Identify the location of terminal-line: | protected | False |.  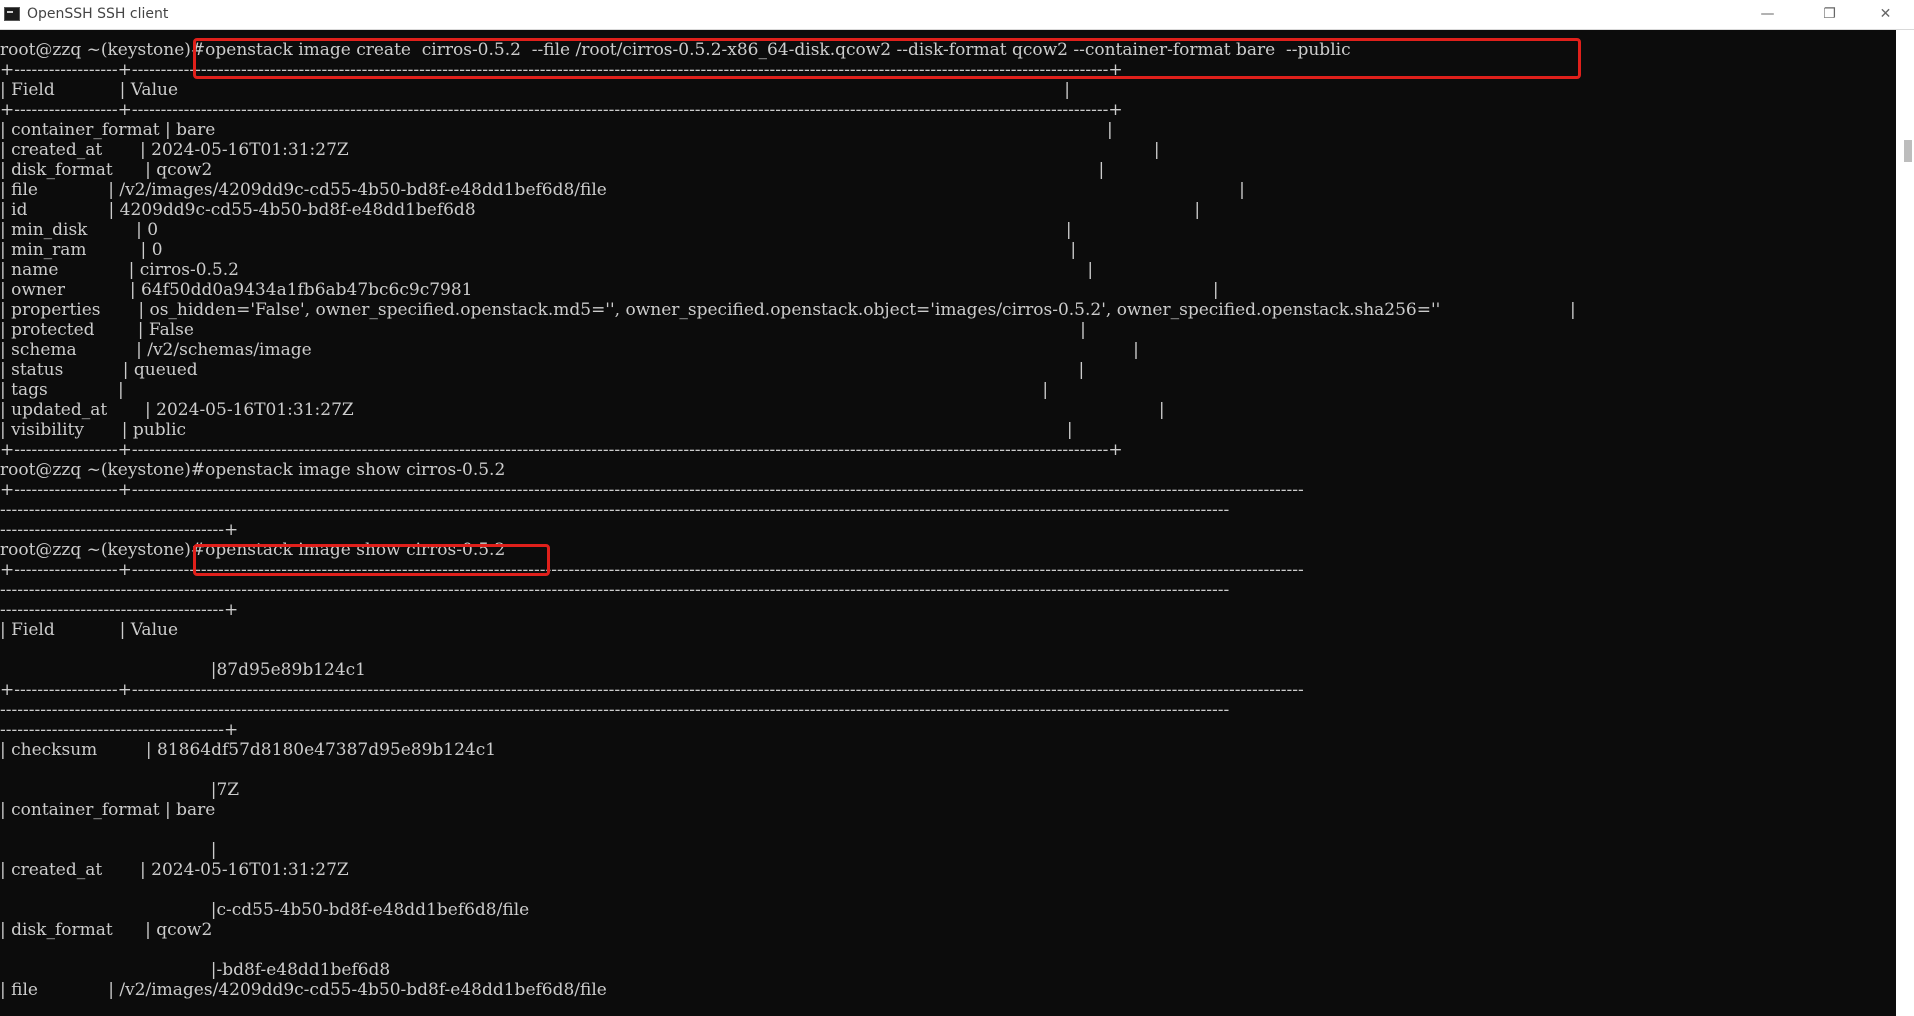
(543, 330).